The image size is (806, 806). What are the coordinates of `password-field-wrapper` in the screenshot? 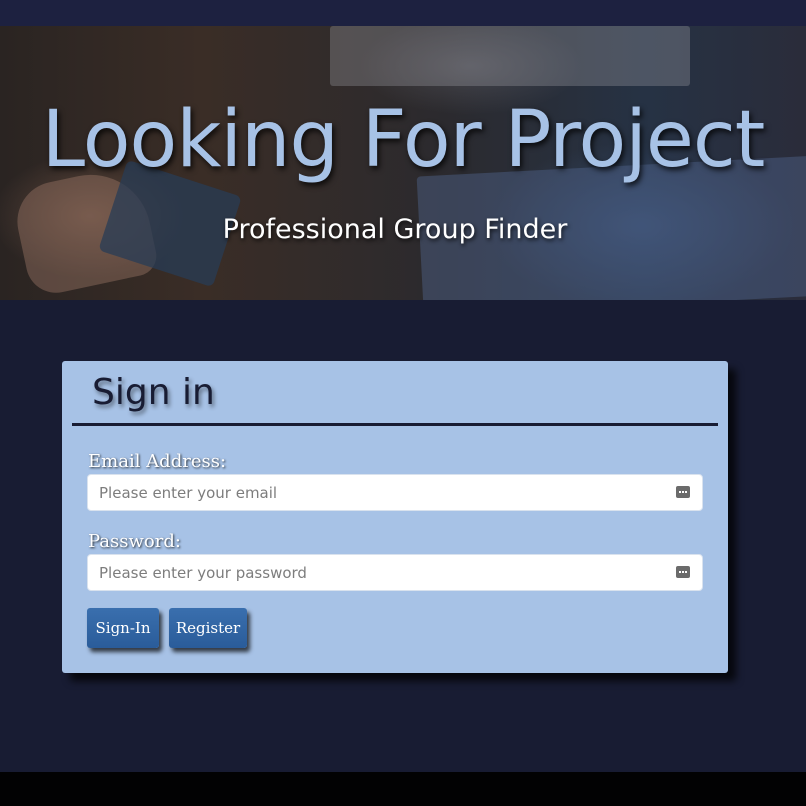 It's located at (395, 572).